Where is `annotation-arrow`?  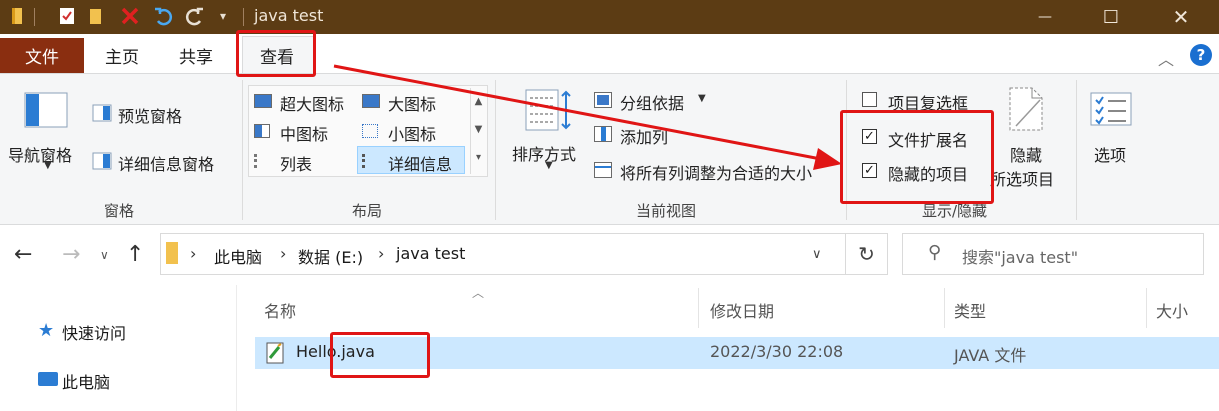 annotation-arrow is located at coordinates (587, 117).